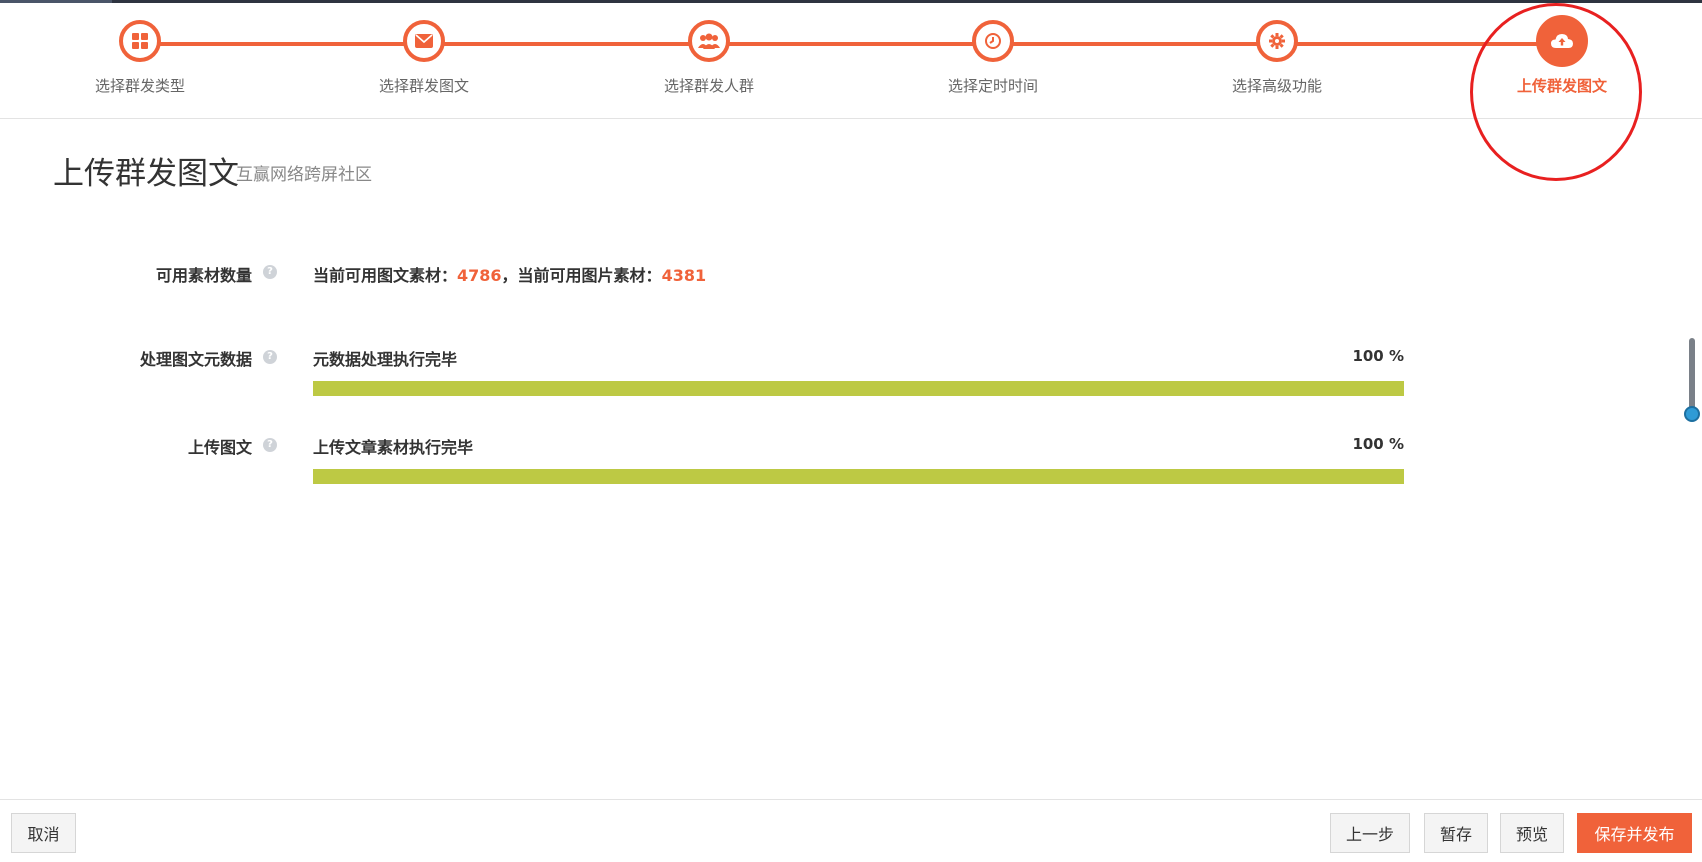 This screenshot has height=862, width=1702. I want to click on upload-progress-bar, so click(858, 476).